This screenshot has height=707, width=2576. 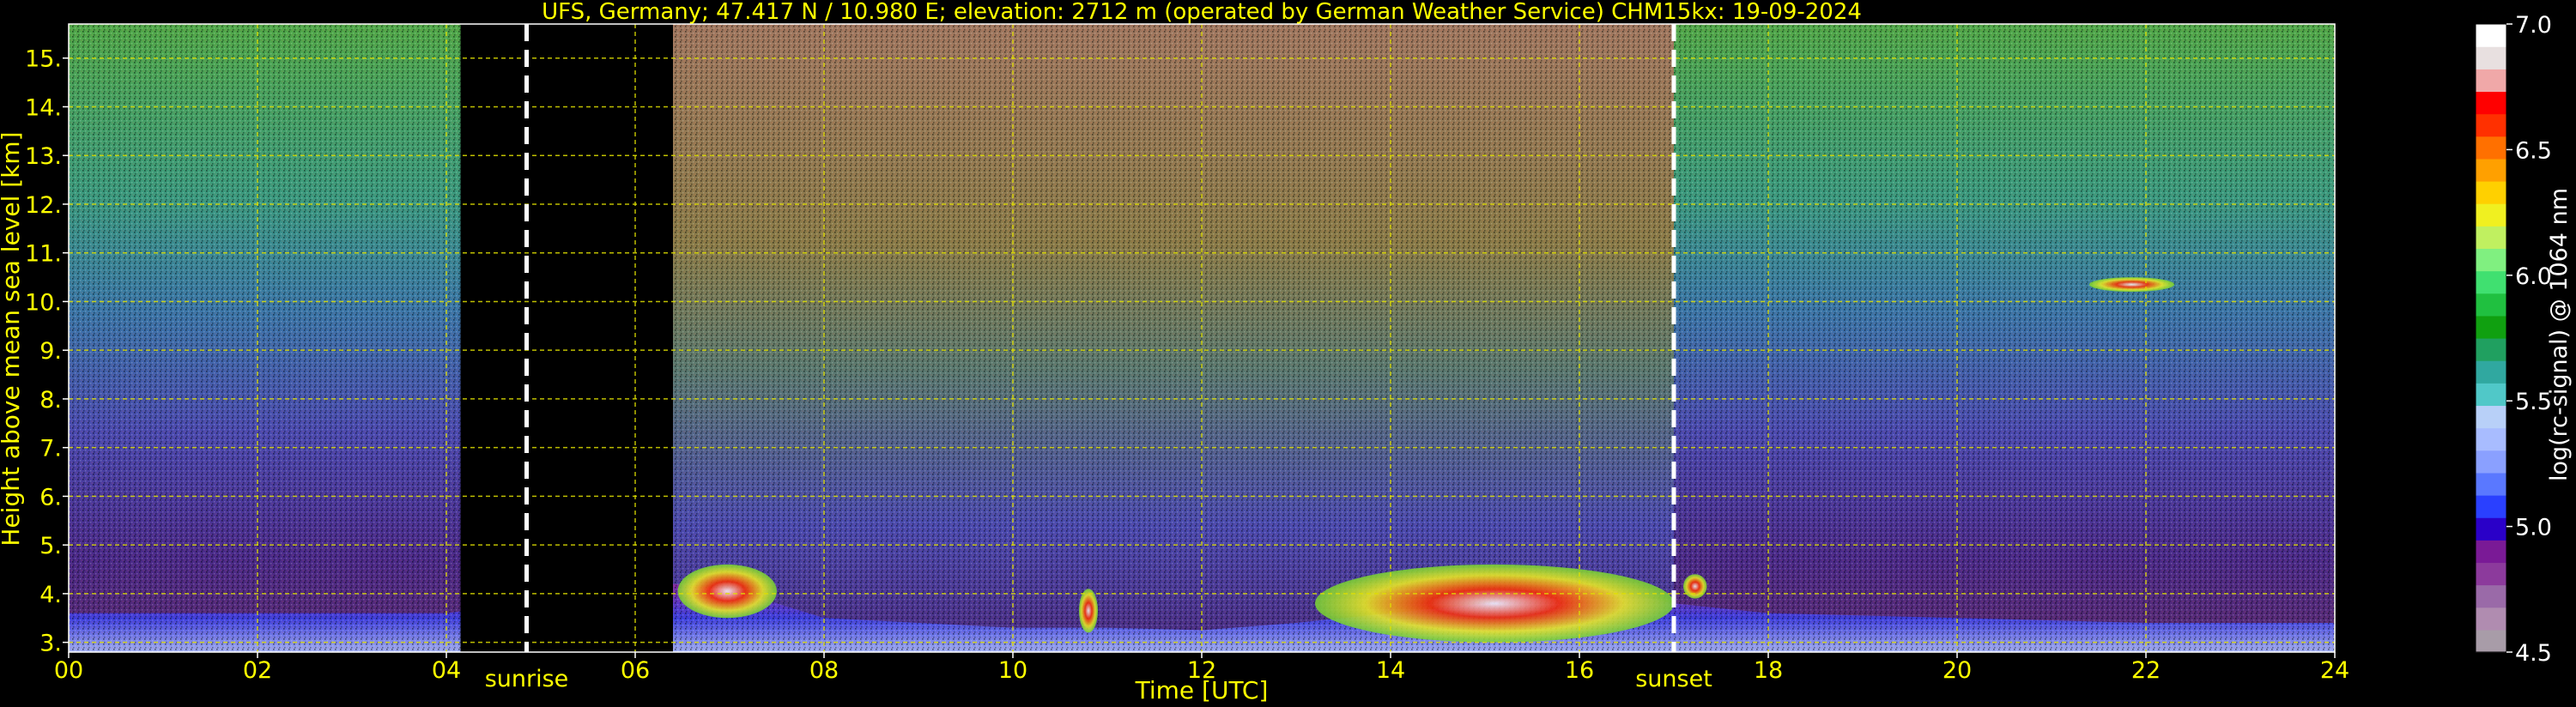 What do you see at coordinates (1957, 670) in the screenshot?
I see `x-tick-label: 20` at bounding box center [1957, 670].